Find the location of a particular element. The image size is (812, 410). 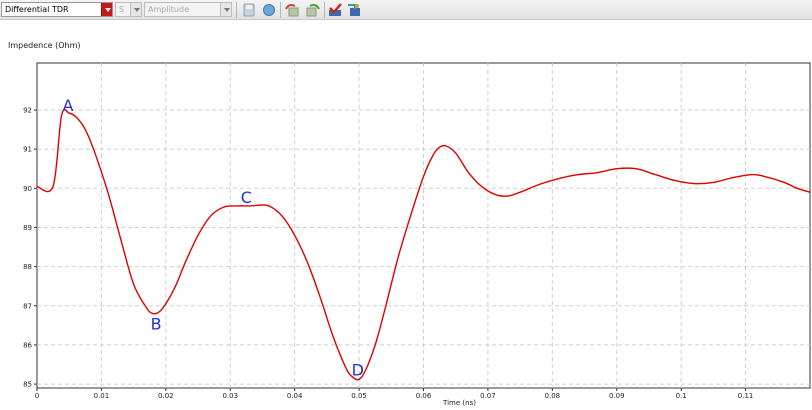

x-tick-label: 0.07 is located at coordinates (488, 396).